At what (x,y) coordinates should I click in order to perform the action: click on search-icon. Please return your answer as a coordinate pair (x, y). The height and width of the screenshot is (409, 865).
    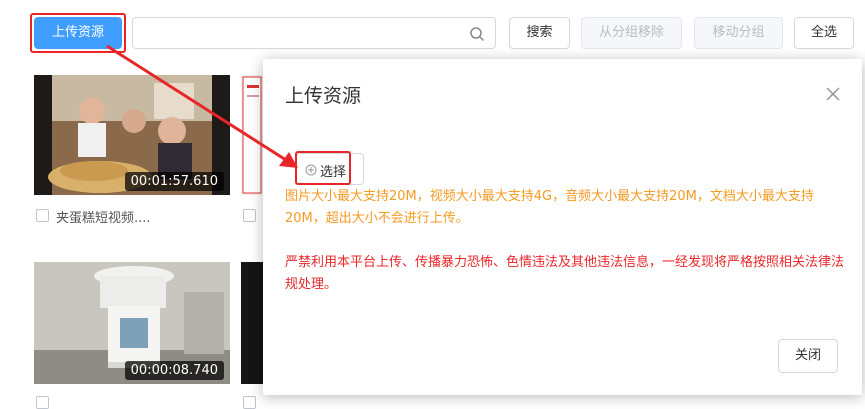
    Looking at the image, I should click on (477, 34).